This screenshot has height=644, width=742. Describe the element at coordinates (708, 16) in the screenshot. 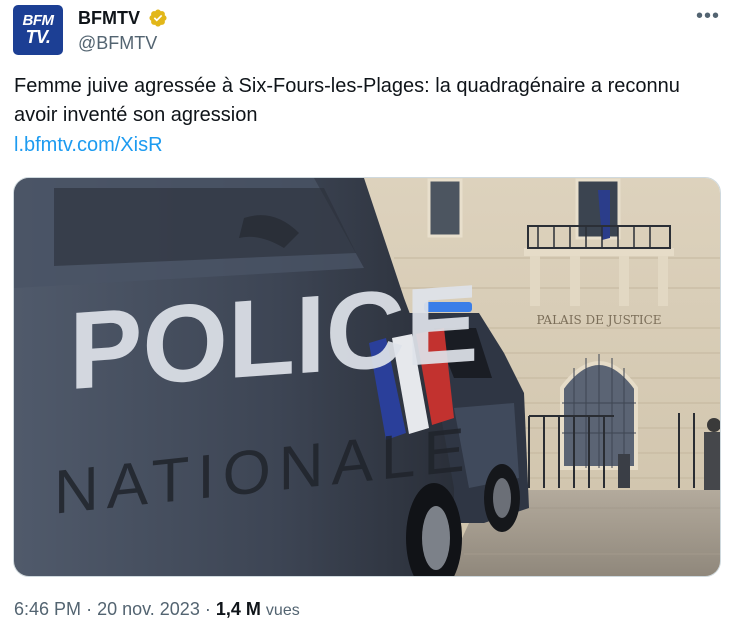

I see `more-icon: •••` at that location.